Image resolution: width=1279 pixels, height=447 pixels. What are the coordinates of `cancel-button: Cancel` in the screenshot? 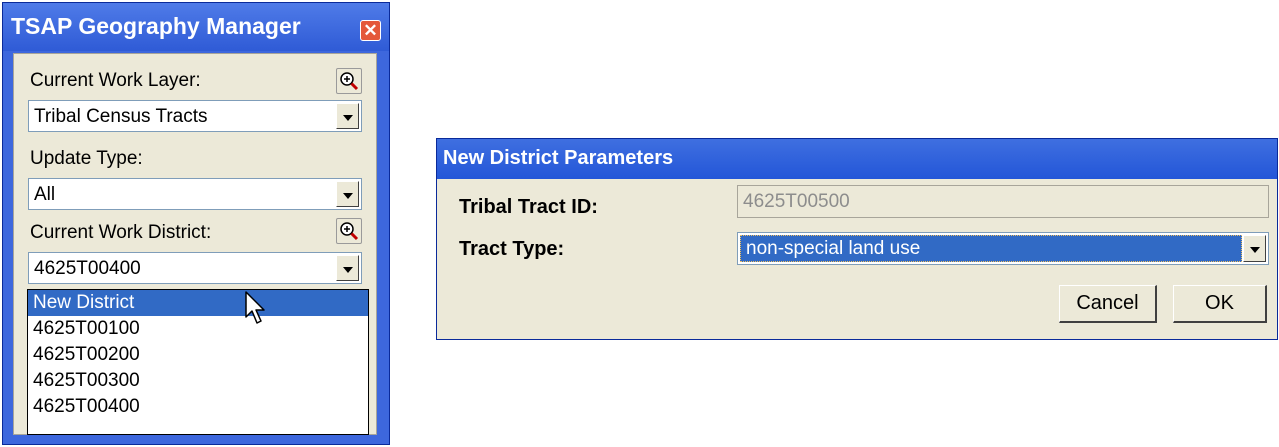 It's located at (1108, 304).